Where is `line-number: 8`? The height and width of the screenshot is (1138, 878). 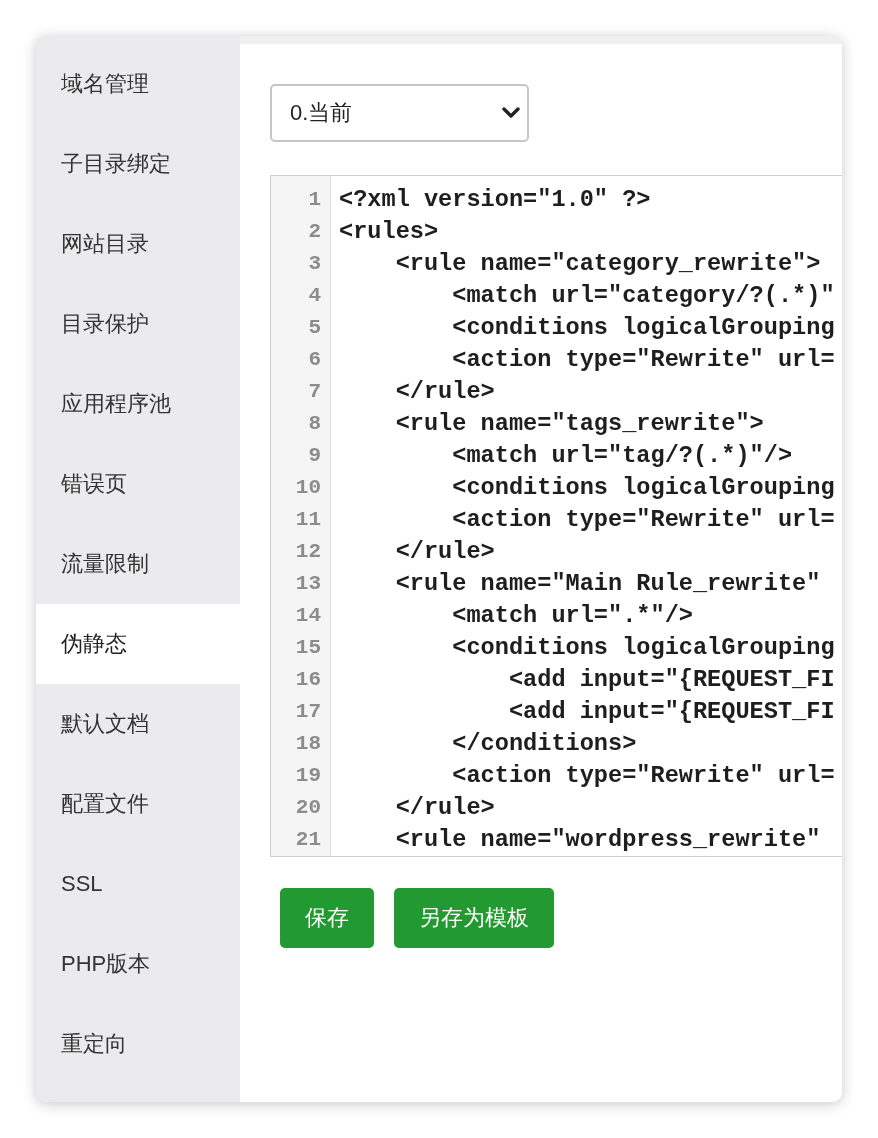 line-number: 8 is located at coordinates (314, 424).